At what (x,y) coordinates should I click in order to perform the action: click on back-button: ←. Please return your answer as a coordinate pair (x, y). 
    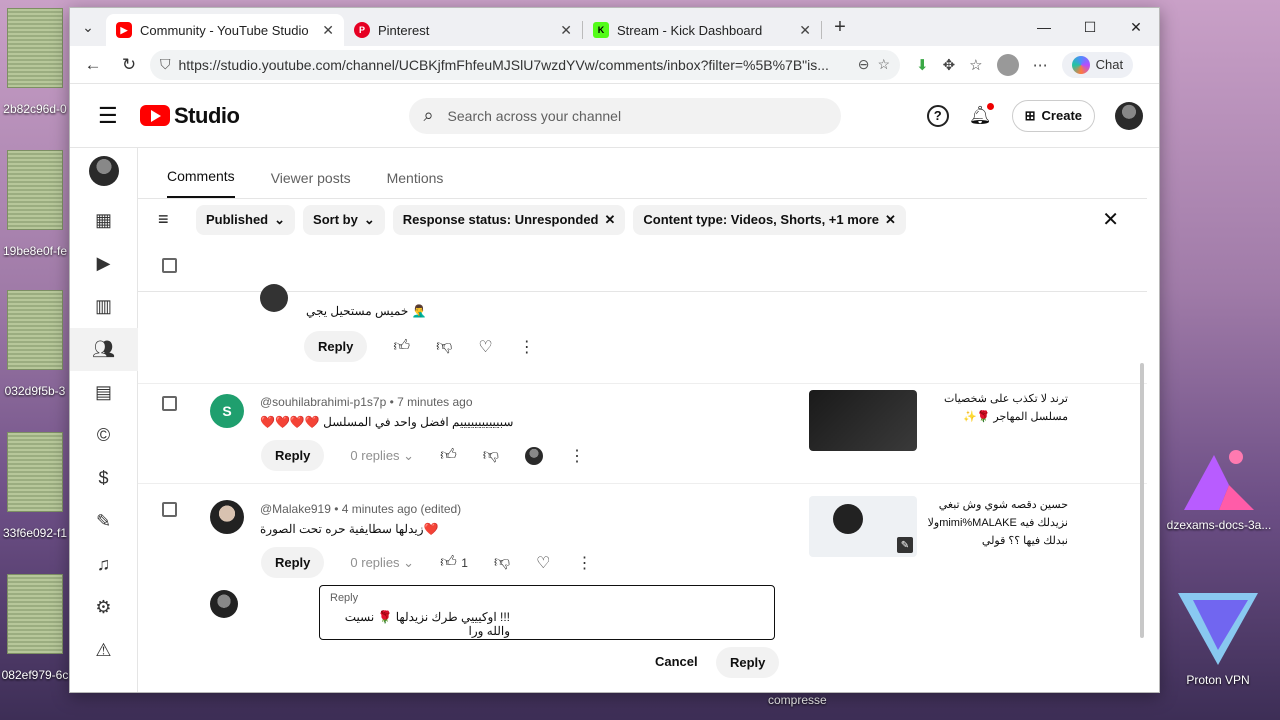
    Looking at the image, I should click on (93, 65).